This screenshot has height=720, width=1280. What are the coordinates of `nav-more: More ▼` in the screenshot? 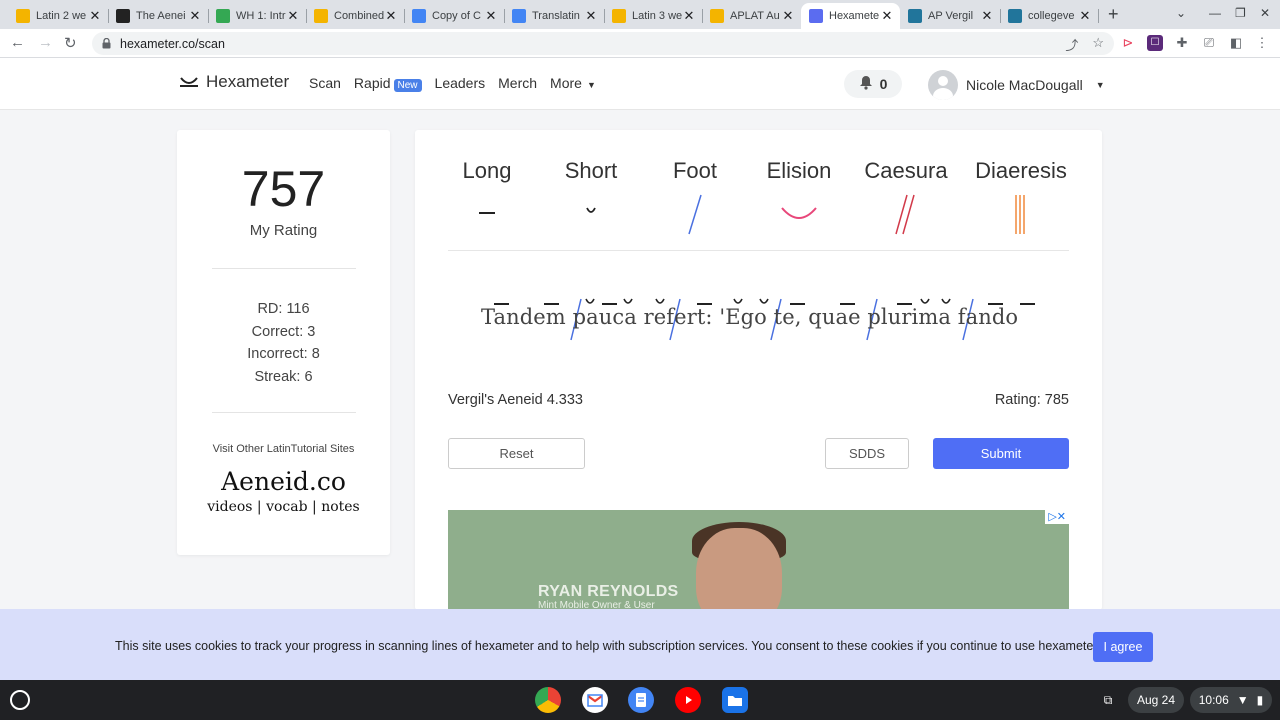 It's located at (573, 83).